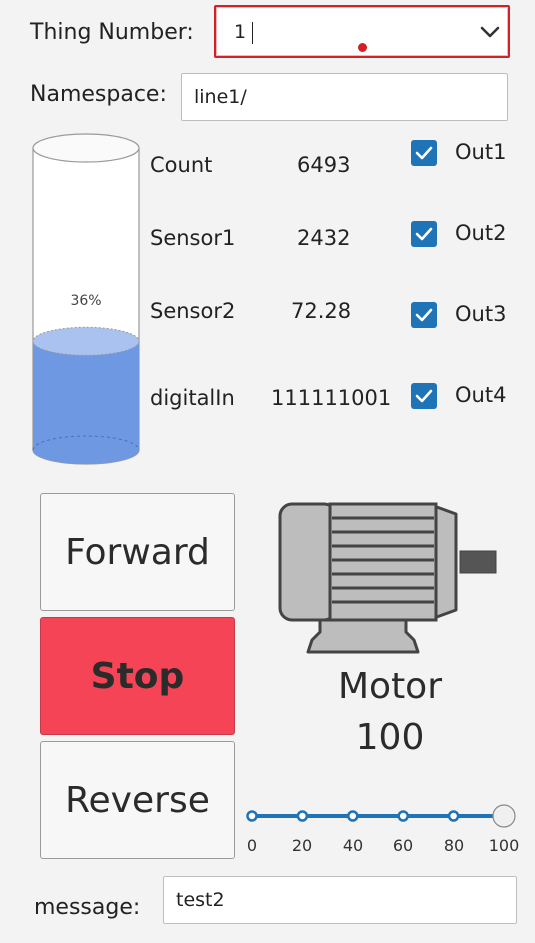  What do you see at coordinates (481, 314) in the screenshot?
I see `out3-label: Out3` at bounding box center [481, 314].